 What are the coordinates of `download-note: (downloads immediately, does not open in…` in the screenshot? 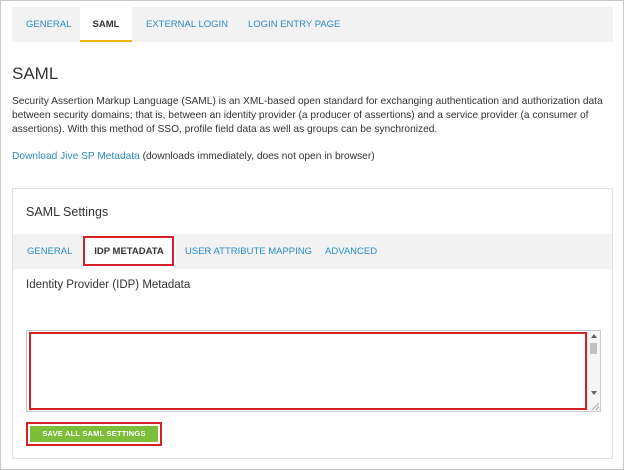 It's located at (257, 156).